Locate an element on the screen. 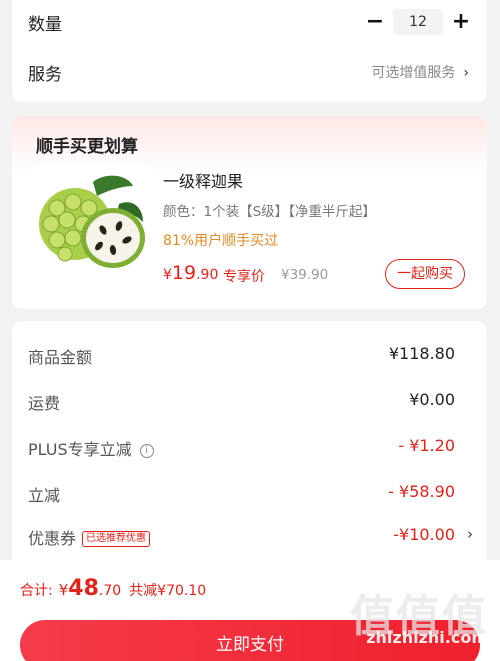 This screenshot has width=500, height=661. summary-row-coupon: 优惠券 已选推荐优惠 -¥10.00 › is located at coordinates (250, 537).